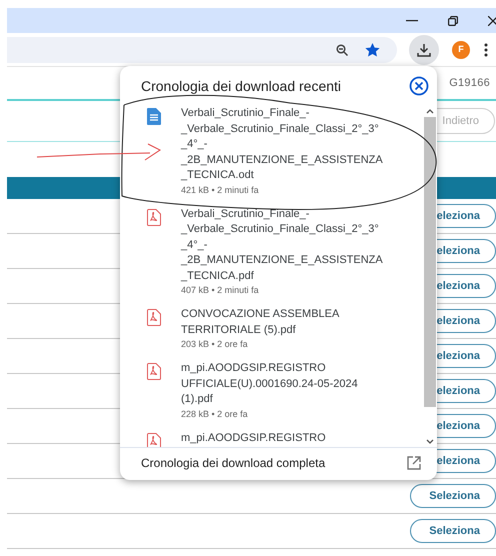 This screenshot has width=496, height=556. Describe the element at coordinates (486, 49) in the screenshot. I see `menu-icon` at that location.